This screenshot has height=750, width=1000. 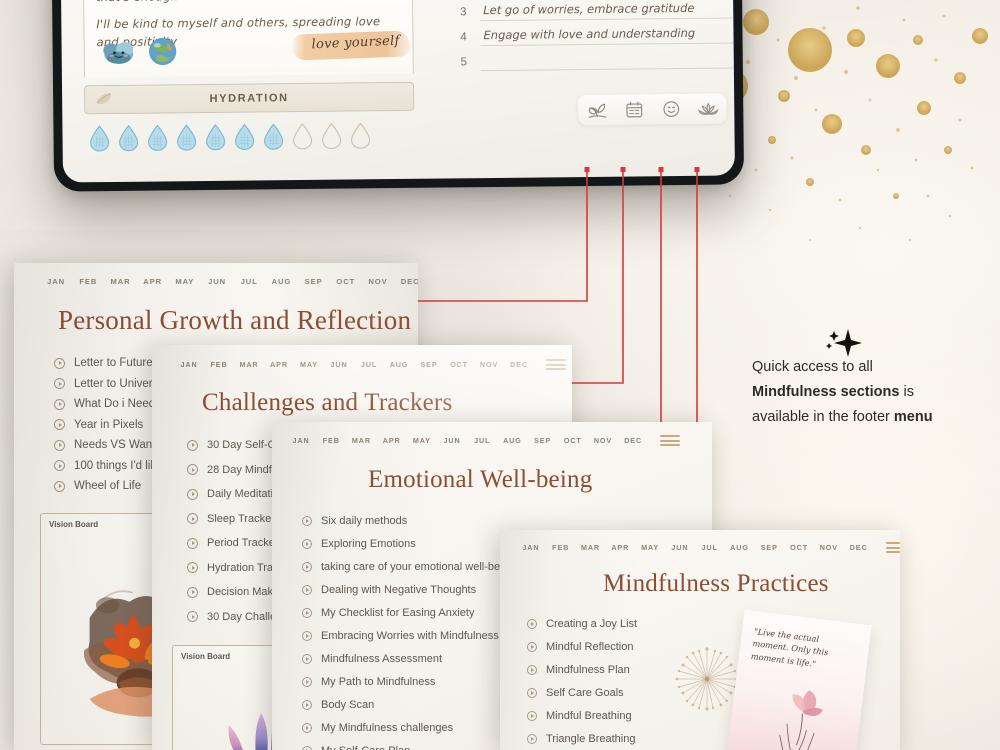 I want to click on lotus-icon, so click(x=708, y=109).